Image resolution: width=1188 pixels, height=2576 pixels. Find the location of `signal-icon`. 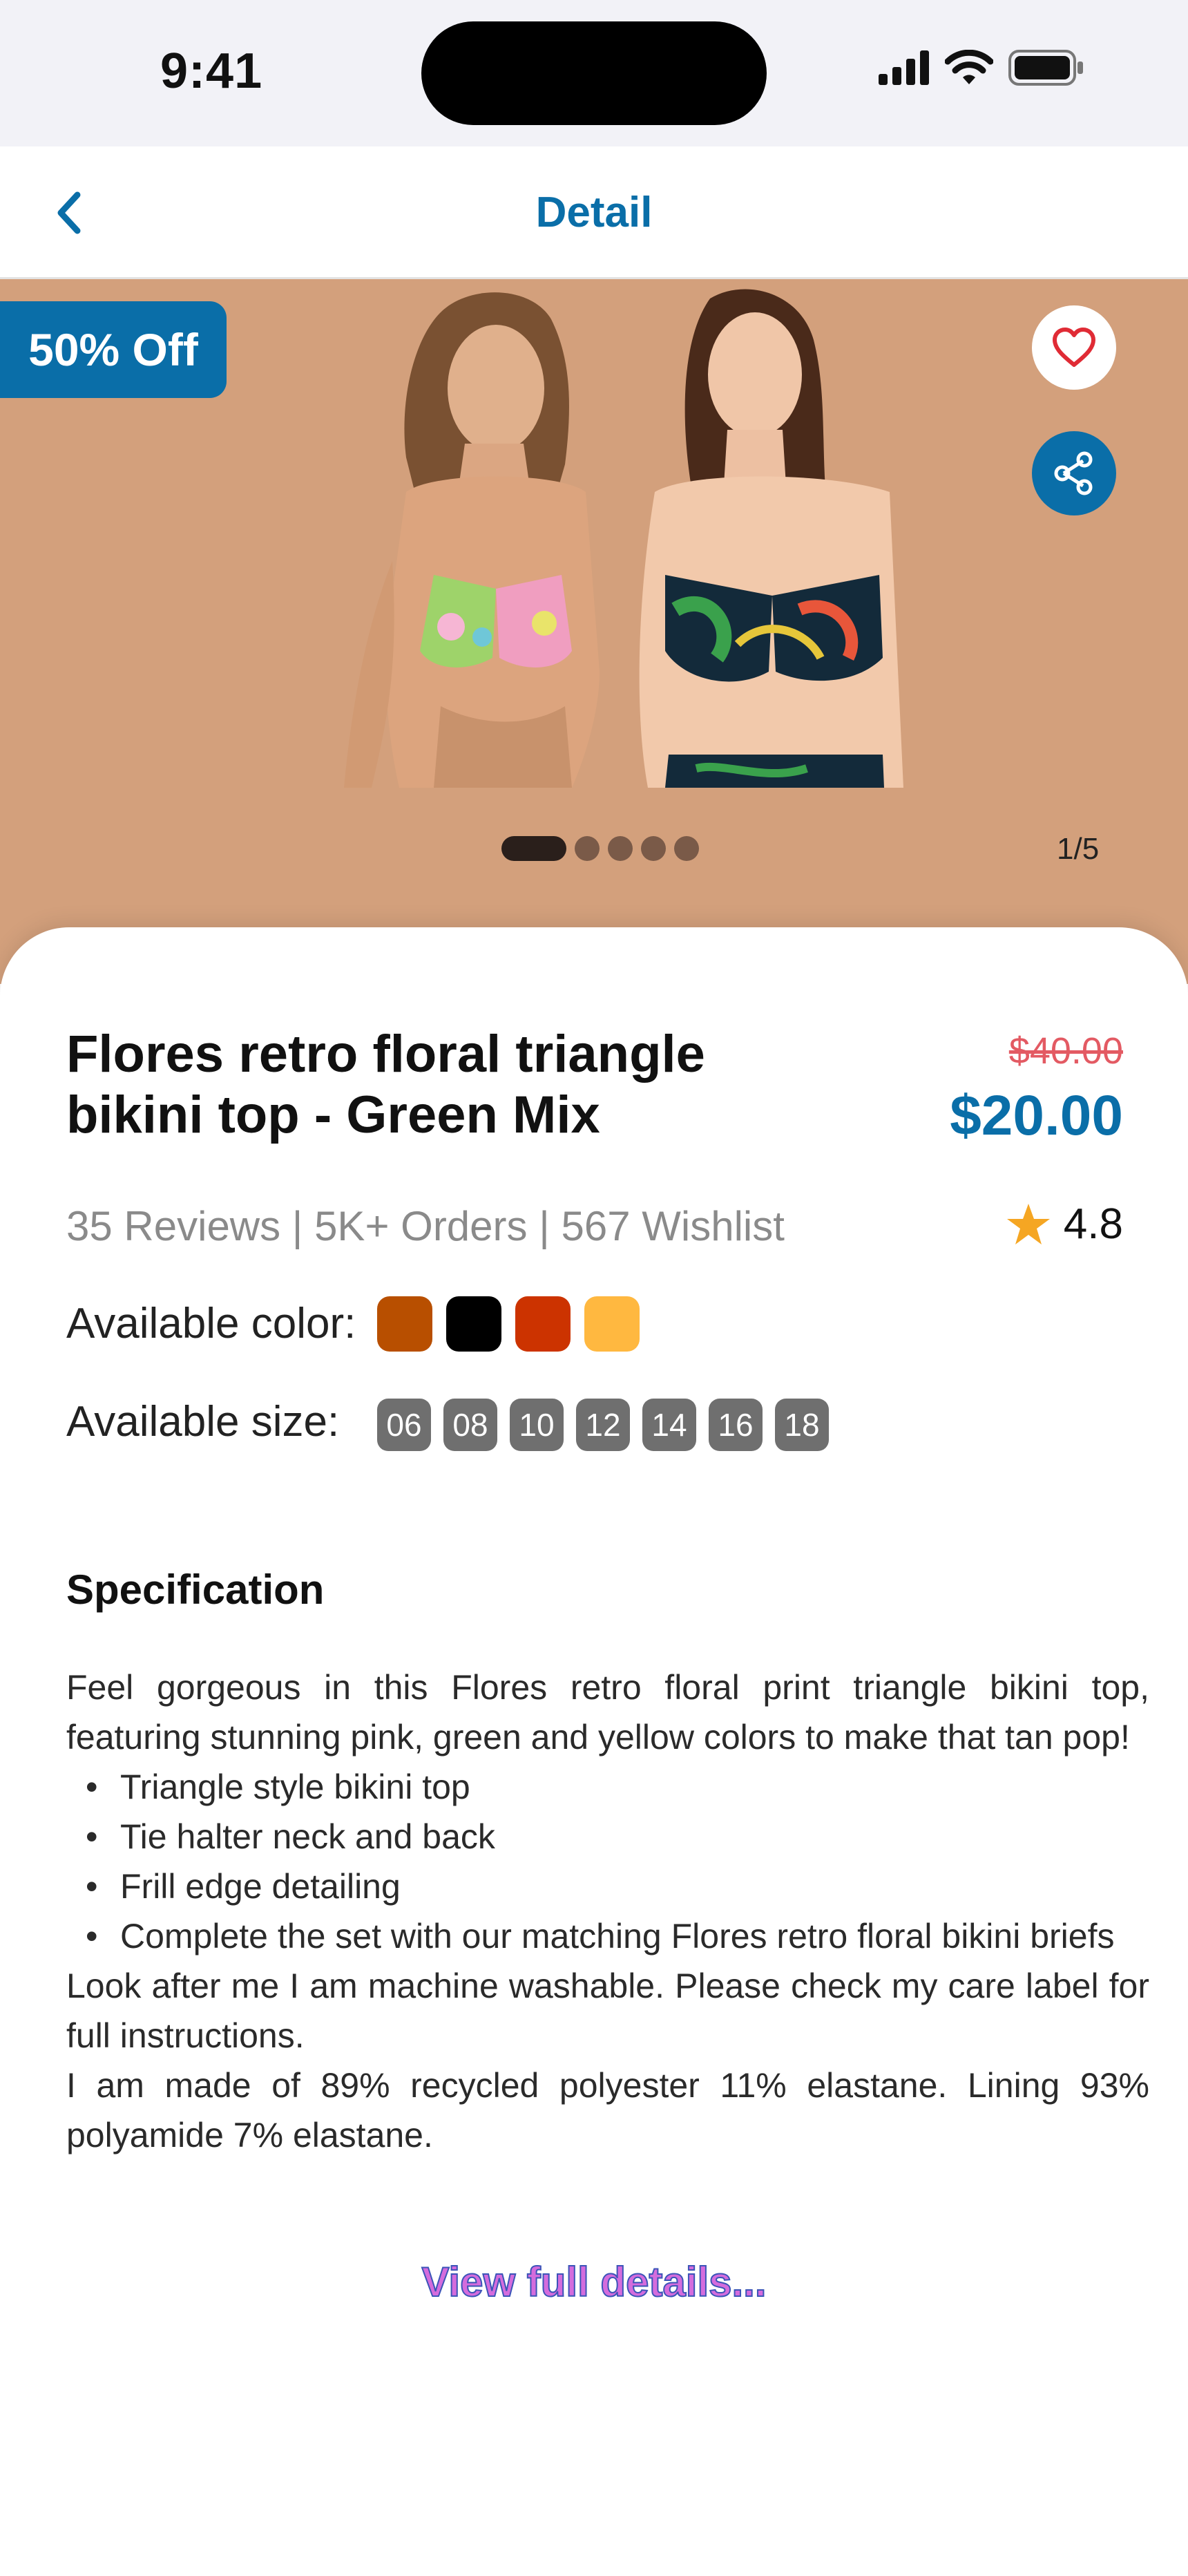

signal-icon is located at coordinates (904, 67).